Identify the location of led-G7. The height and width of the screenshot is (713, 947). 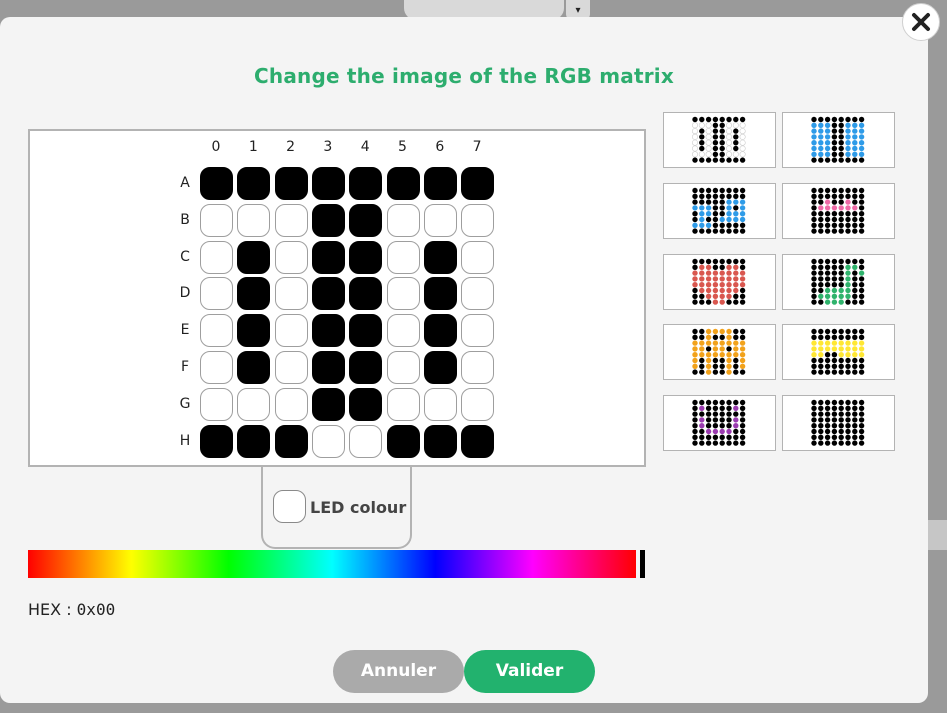
(478, 404).